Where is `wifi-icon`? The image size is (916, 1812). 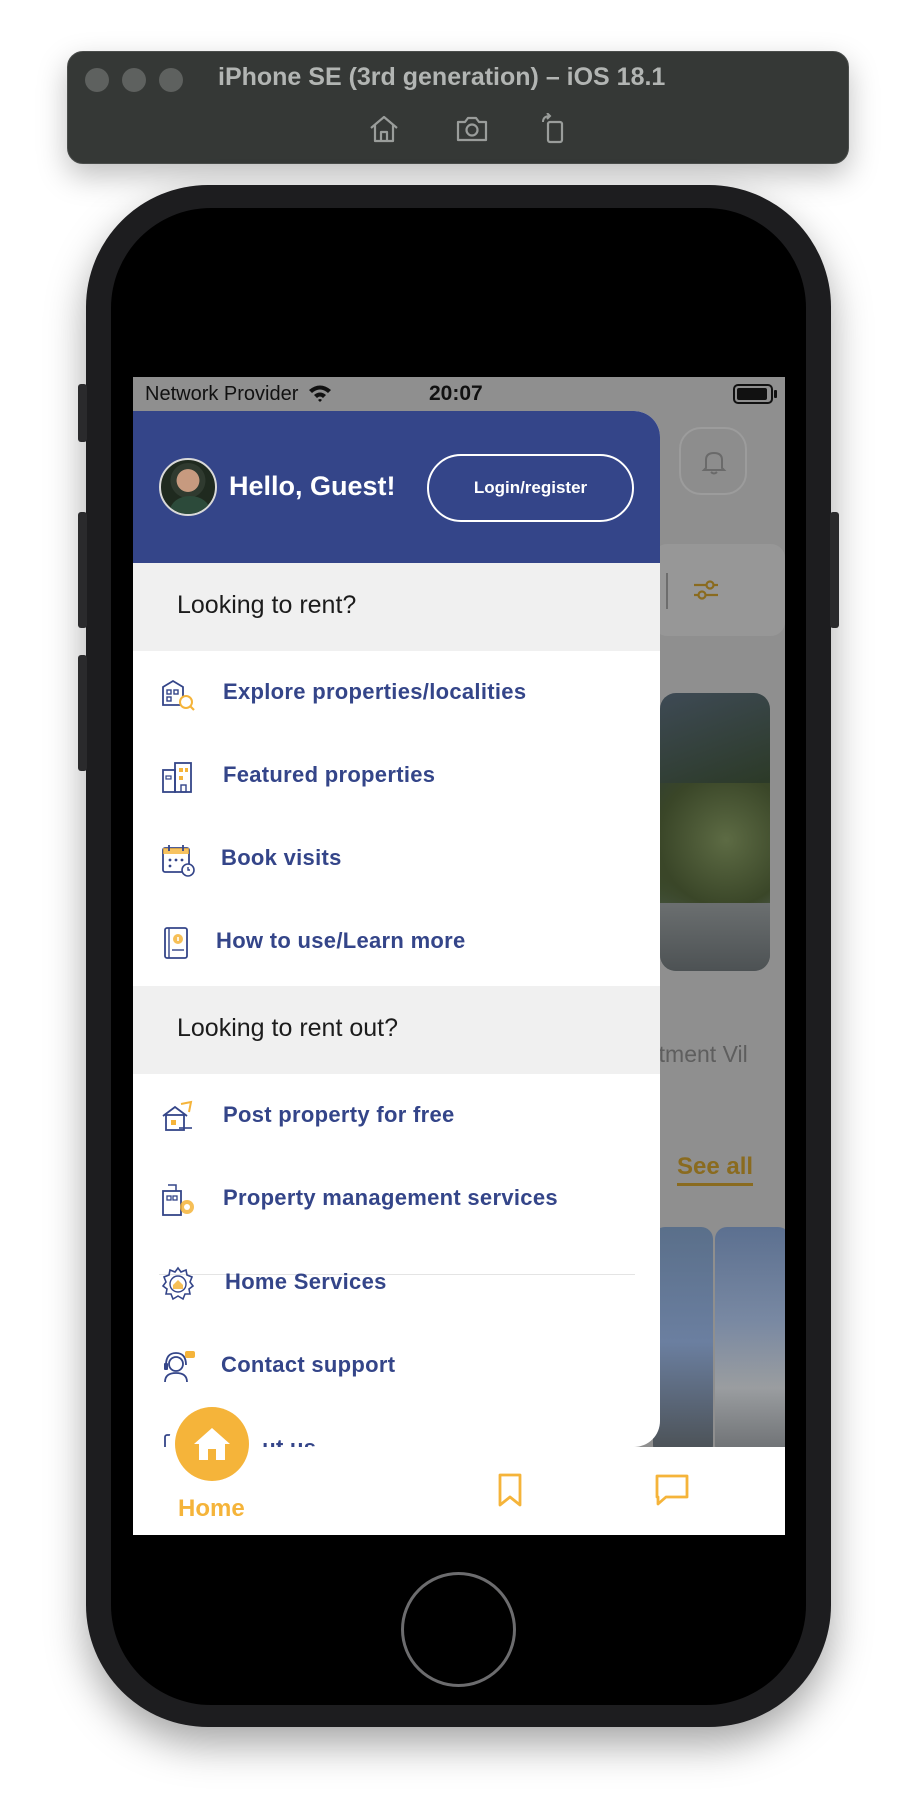
wifi-icon is located at coordinates (319, 393).